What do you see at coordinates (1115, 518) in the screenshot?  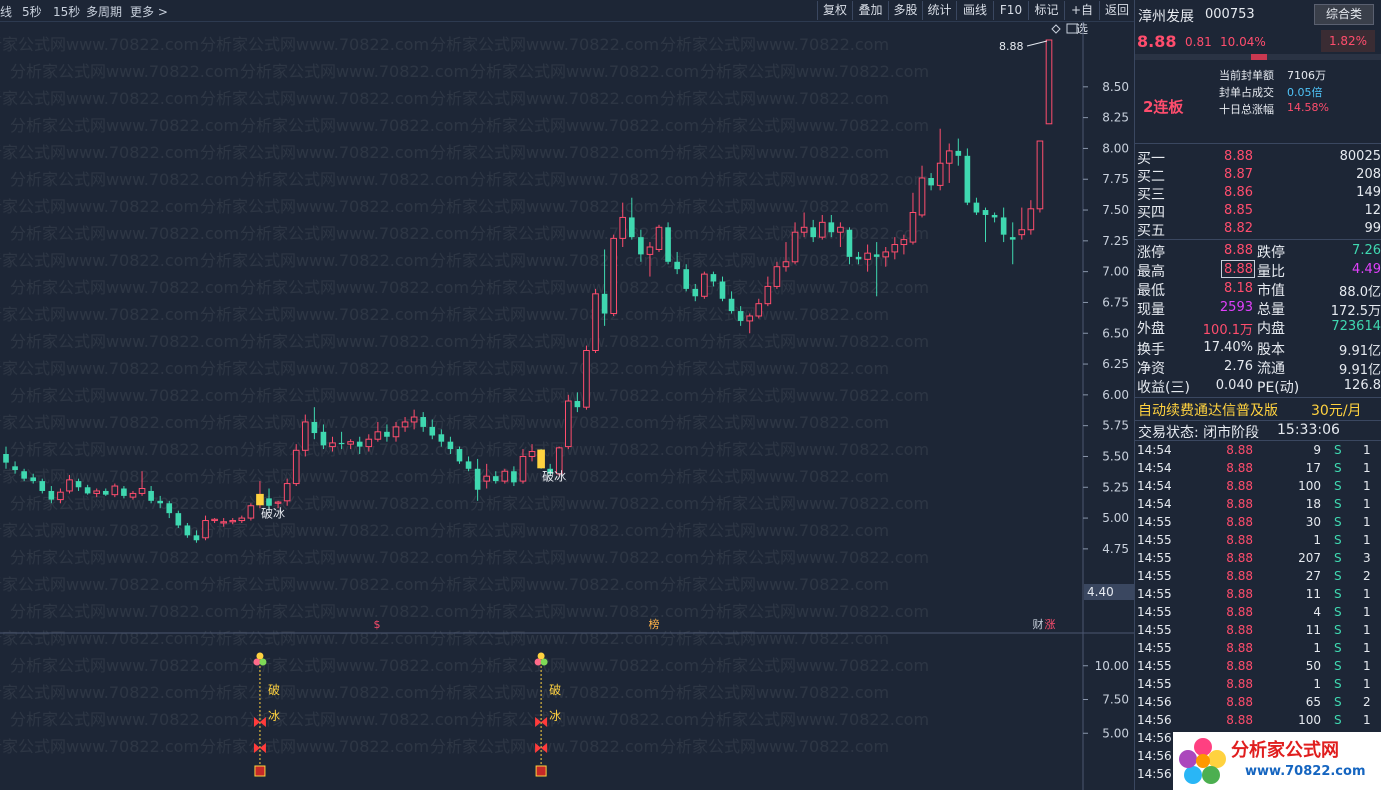 I see `price-tick-label: 5.00` at bounding box center [1115, 518].